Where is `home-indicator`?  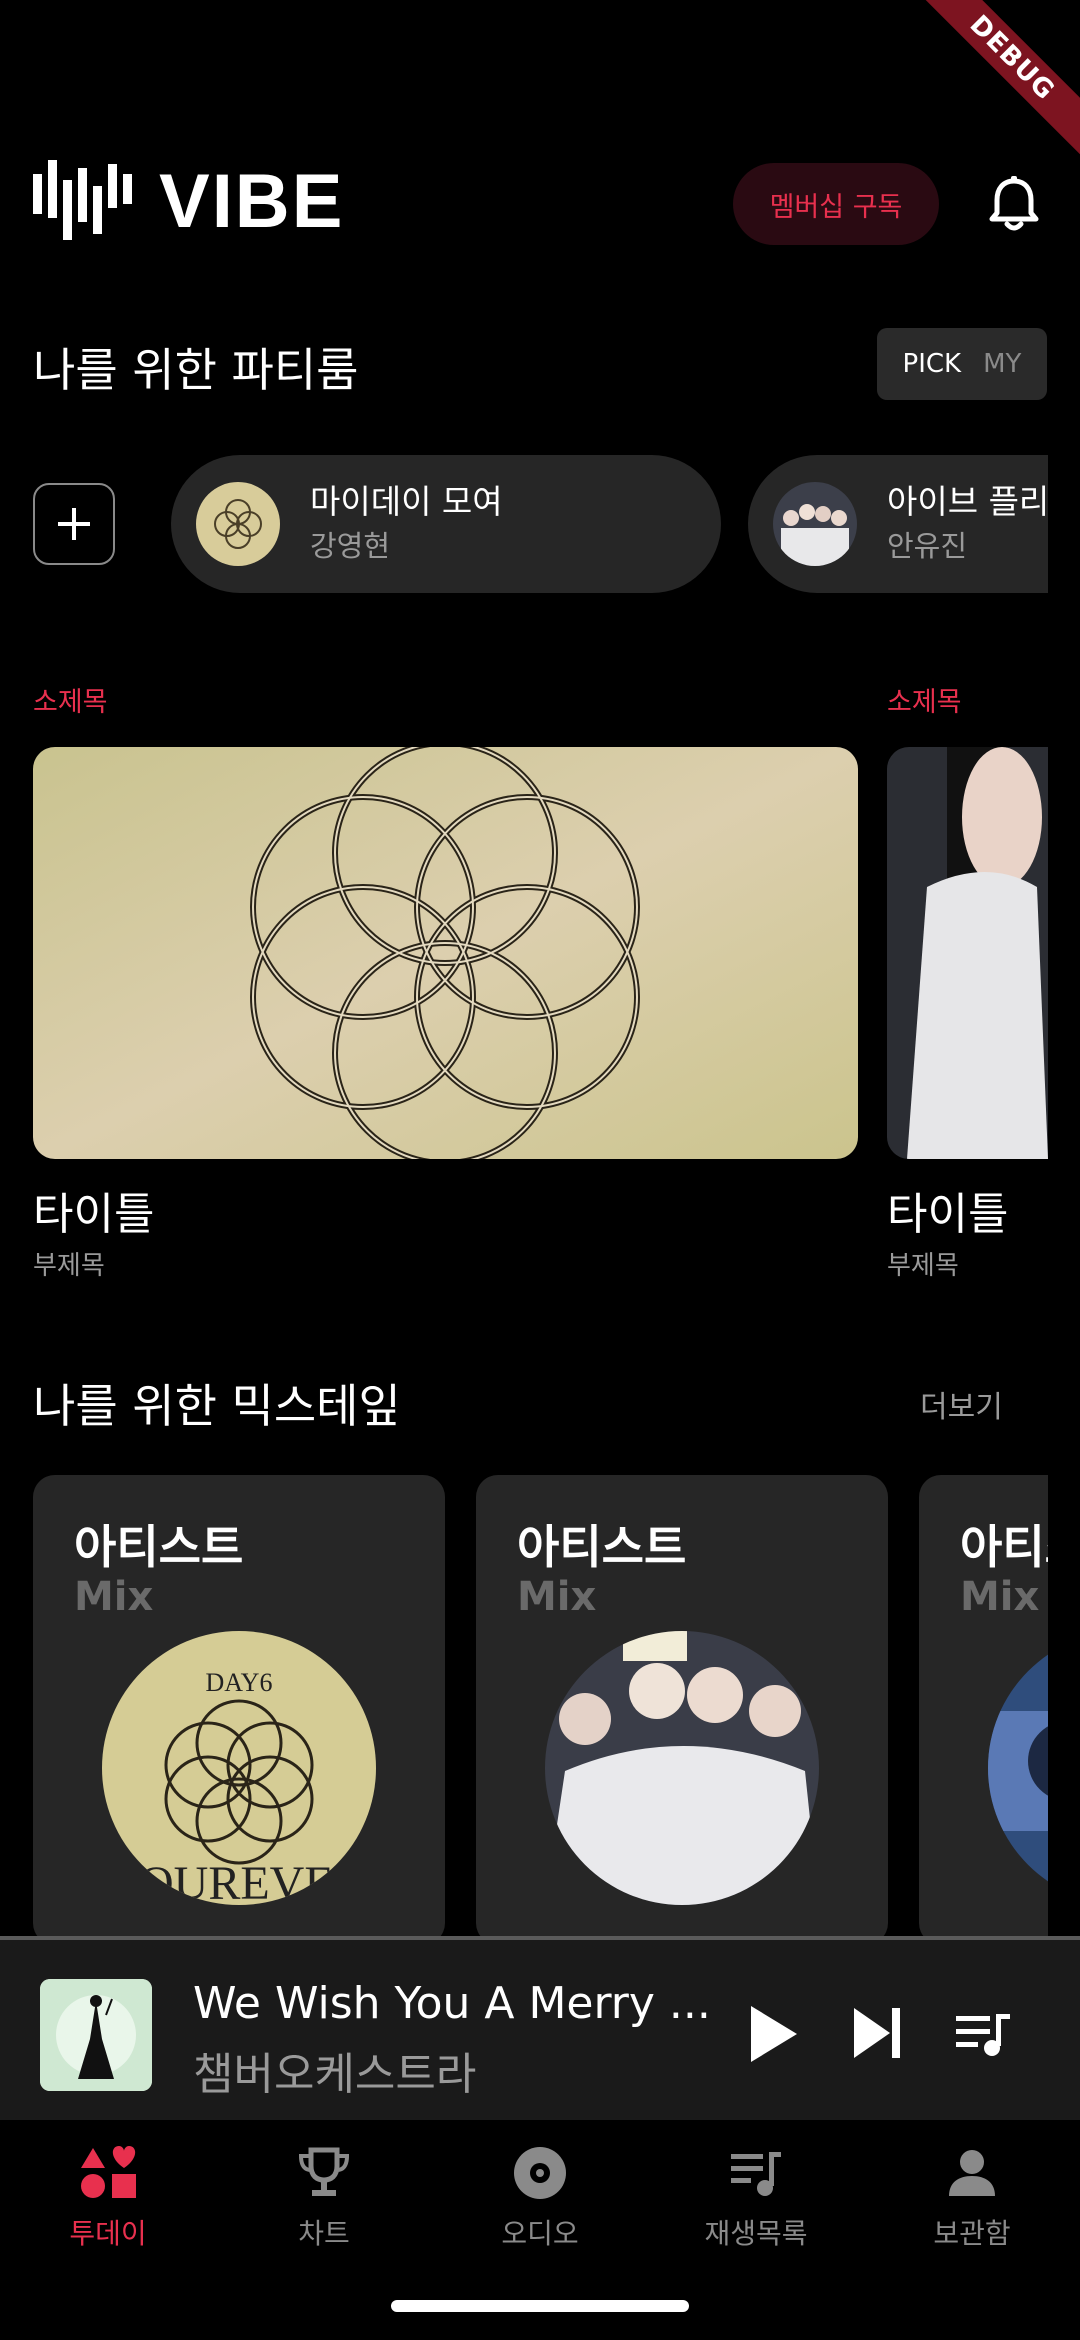 home-indicator is located at coordinates (540, 2306).